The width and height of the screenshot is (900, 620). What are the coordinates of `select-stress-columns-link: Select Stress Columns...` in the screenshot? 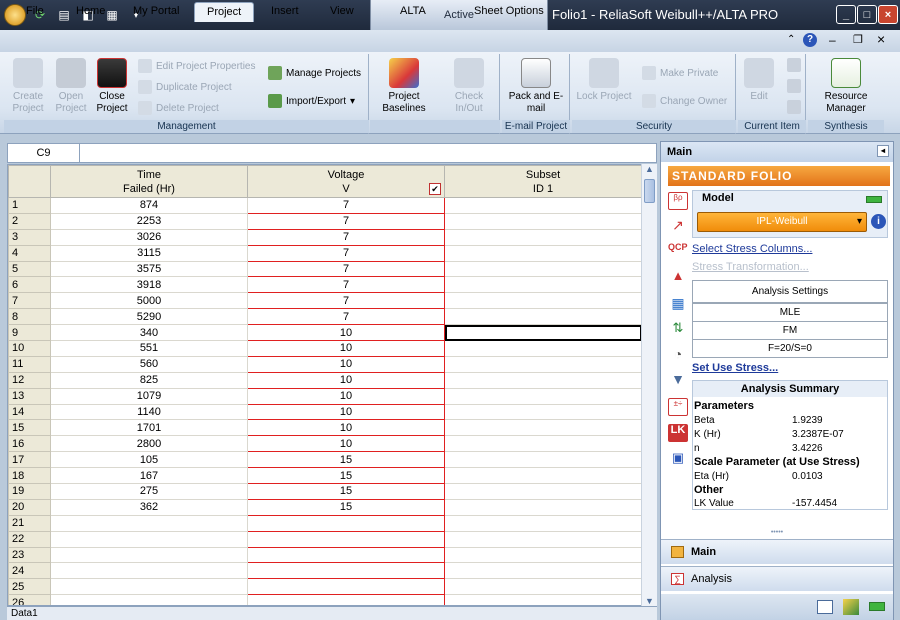 It's located at (752, 249).